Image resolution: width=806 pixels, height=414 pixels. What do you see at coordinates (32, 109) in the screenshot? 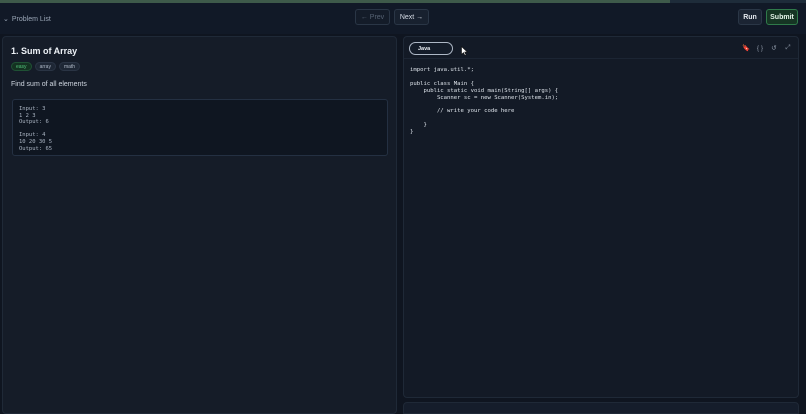
I see `example-1-line-1: Input: 3` at bounding box center [32, 109].